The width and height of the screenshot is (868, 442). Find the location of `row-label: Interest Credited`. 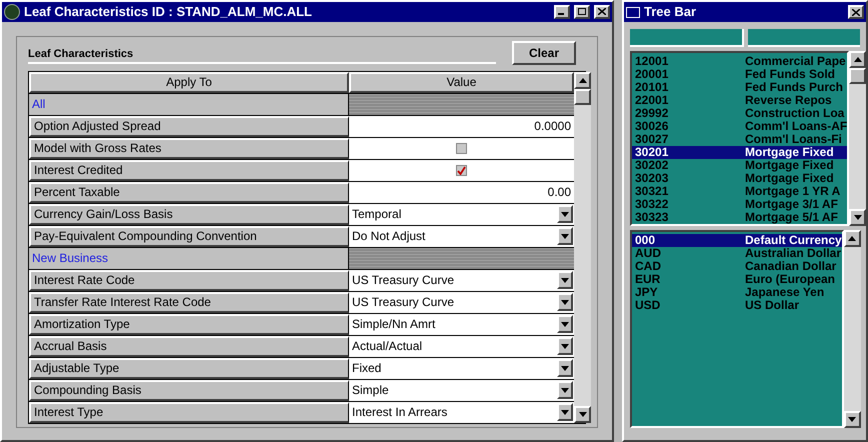

row-label: Interest Credited is located at coordinates (189, 170).